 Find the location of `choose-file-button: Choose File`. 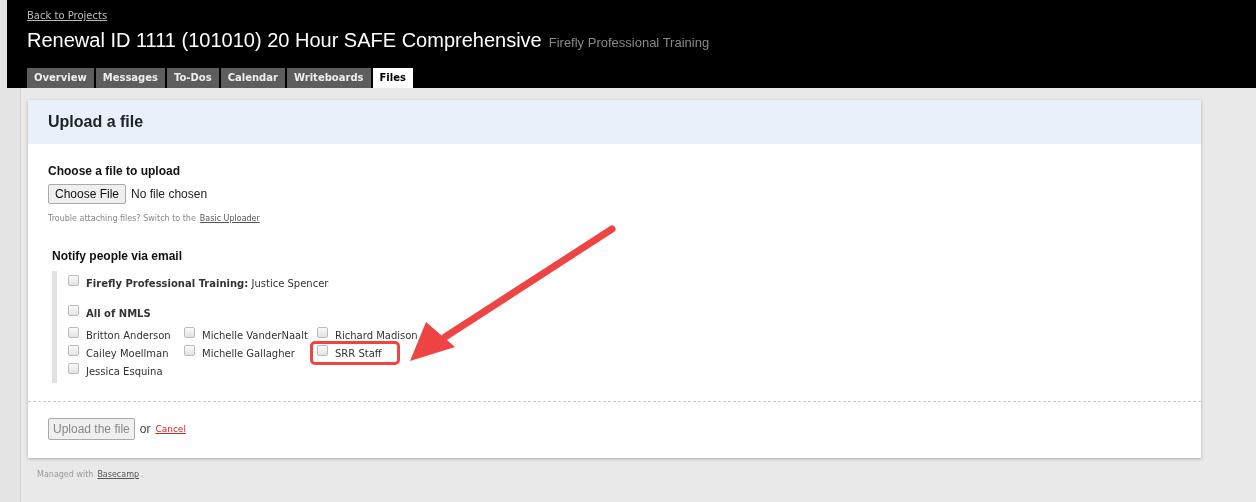

choose-file-button: Choose File is located at coordinates (87, 194).